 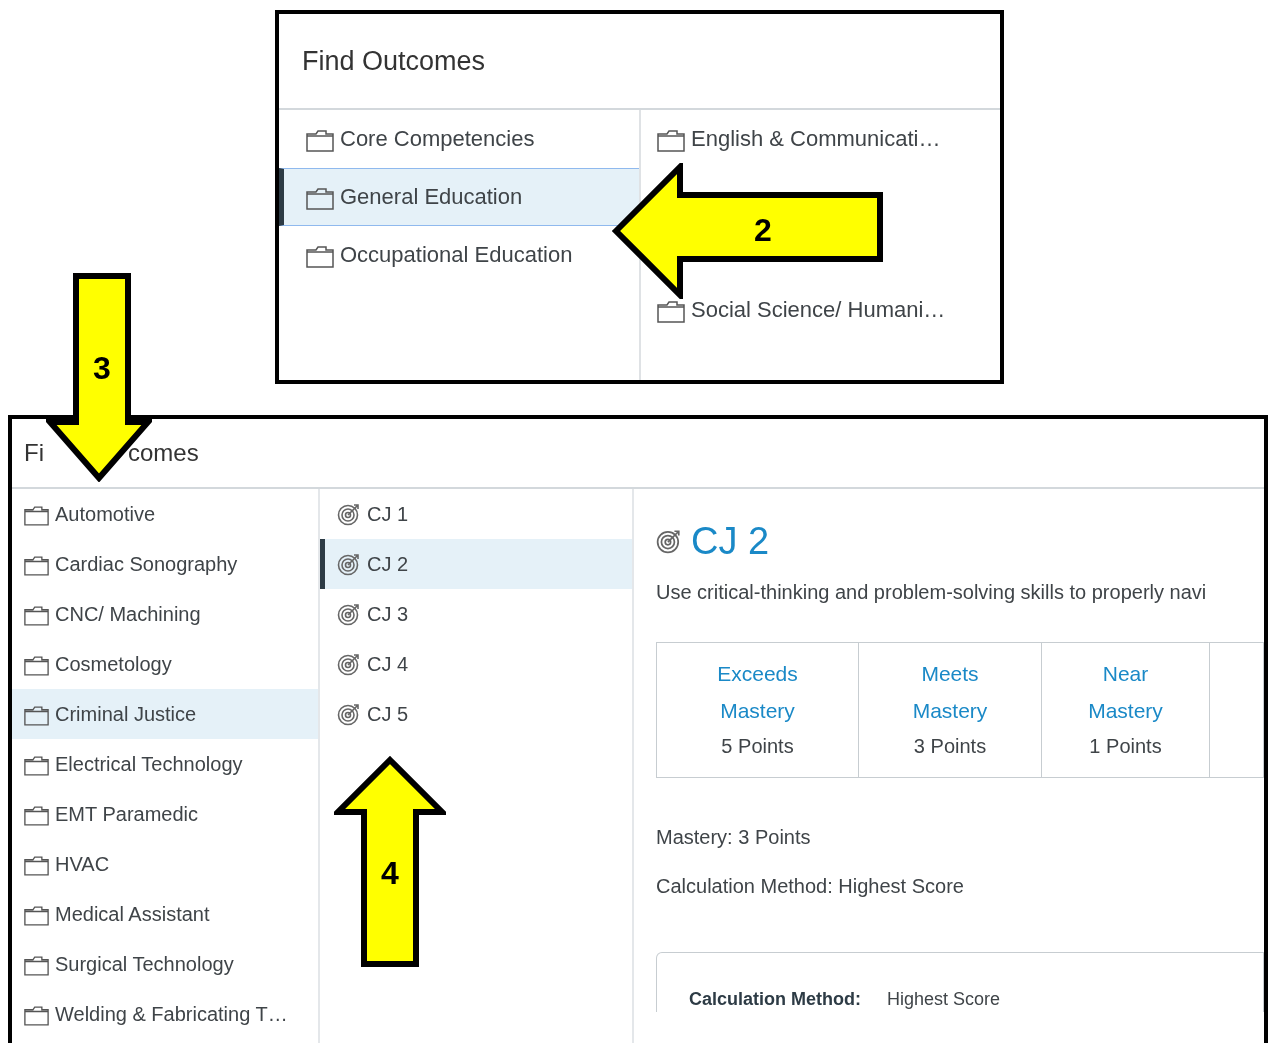 I want to click on outcome-item: CJ 2, so click(x=476, y=564).